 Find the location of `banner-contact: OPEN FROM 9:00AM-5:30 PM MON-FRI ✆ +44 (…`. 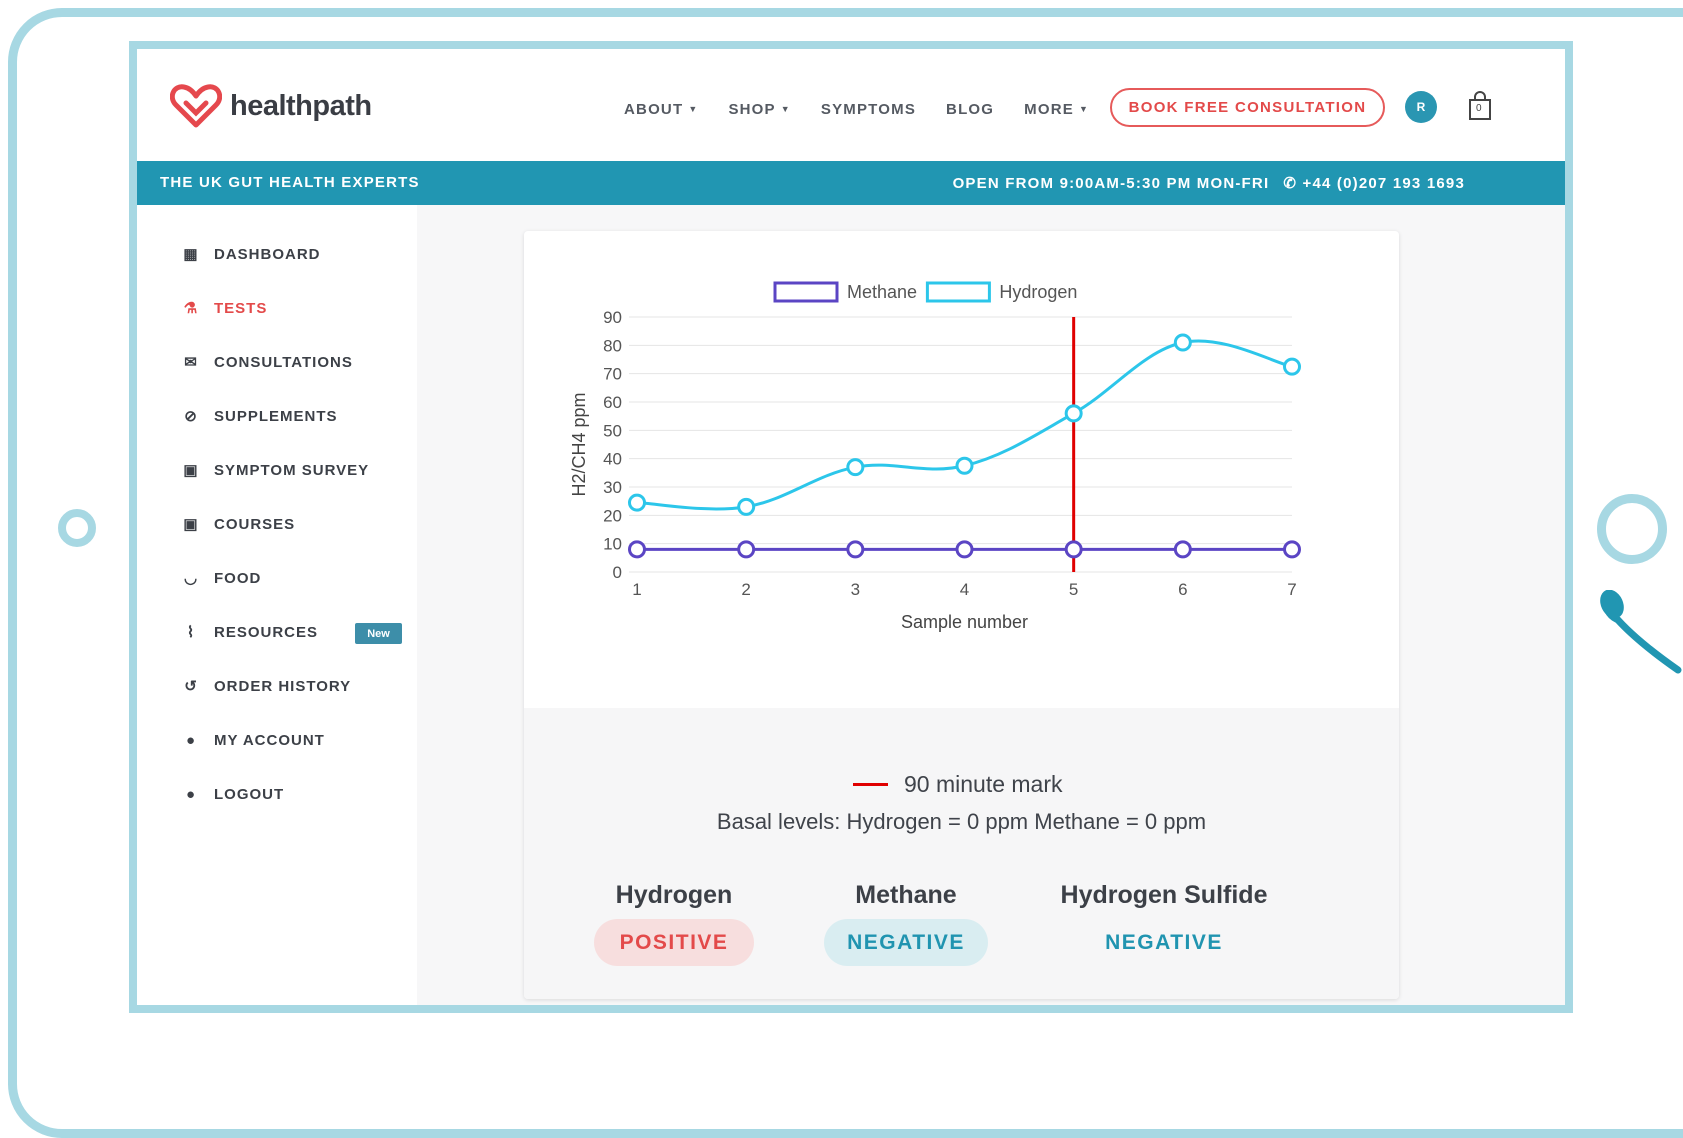

banner-contact: OPEN FROM 9:00AM-5:30 PM MON-FRI ✆ +44 (… is located at coordinates (1208, 183).